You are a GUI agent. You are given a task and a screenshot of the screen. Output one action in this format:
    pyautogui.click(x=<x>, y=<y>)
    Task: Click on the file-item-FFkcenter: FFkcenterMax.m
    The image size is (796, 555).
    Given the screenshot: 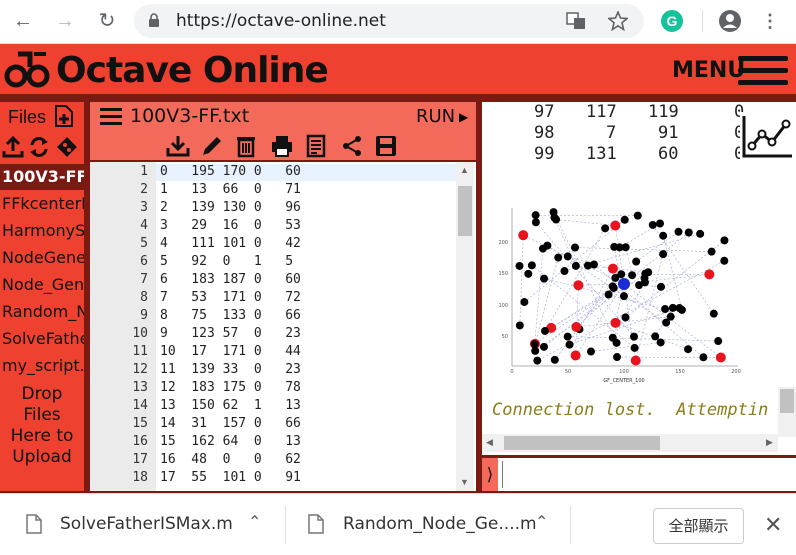 What is the action you would take?
    pyautogui.click(x=42, y=204)
    